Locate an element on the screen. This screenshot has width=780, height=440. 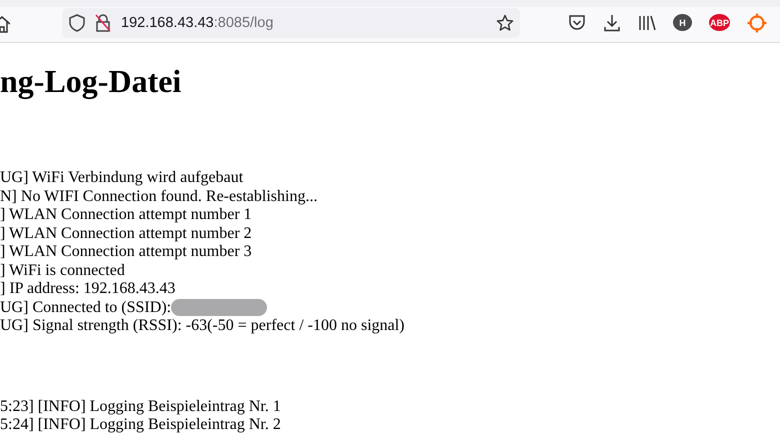
log-line: 5:24] [INFO] Logging Beispieleintrag Nr. 2 is located at coordinates (140, 425).